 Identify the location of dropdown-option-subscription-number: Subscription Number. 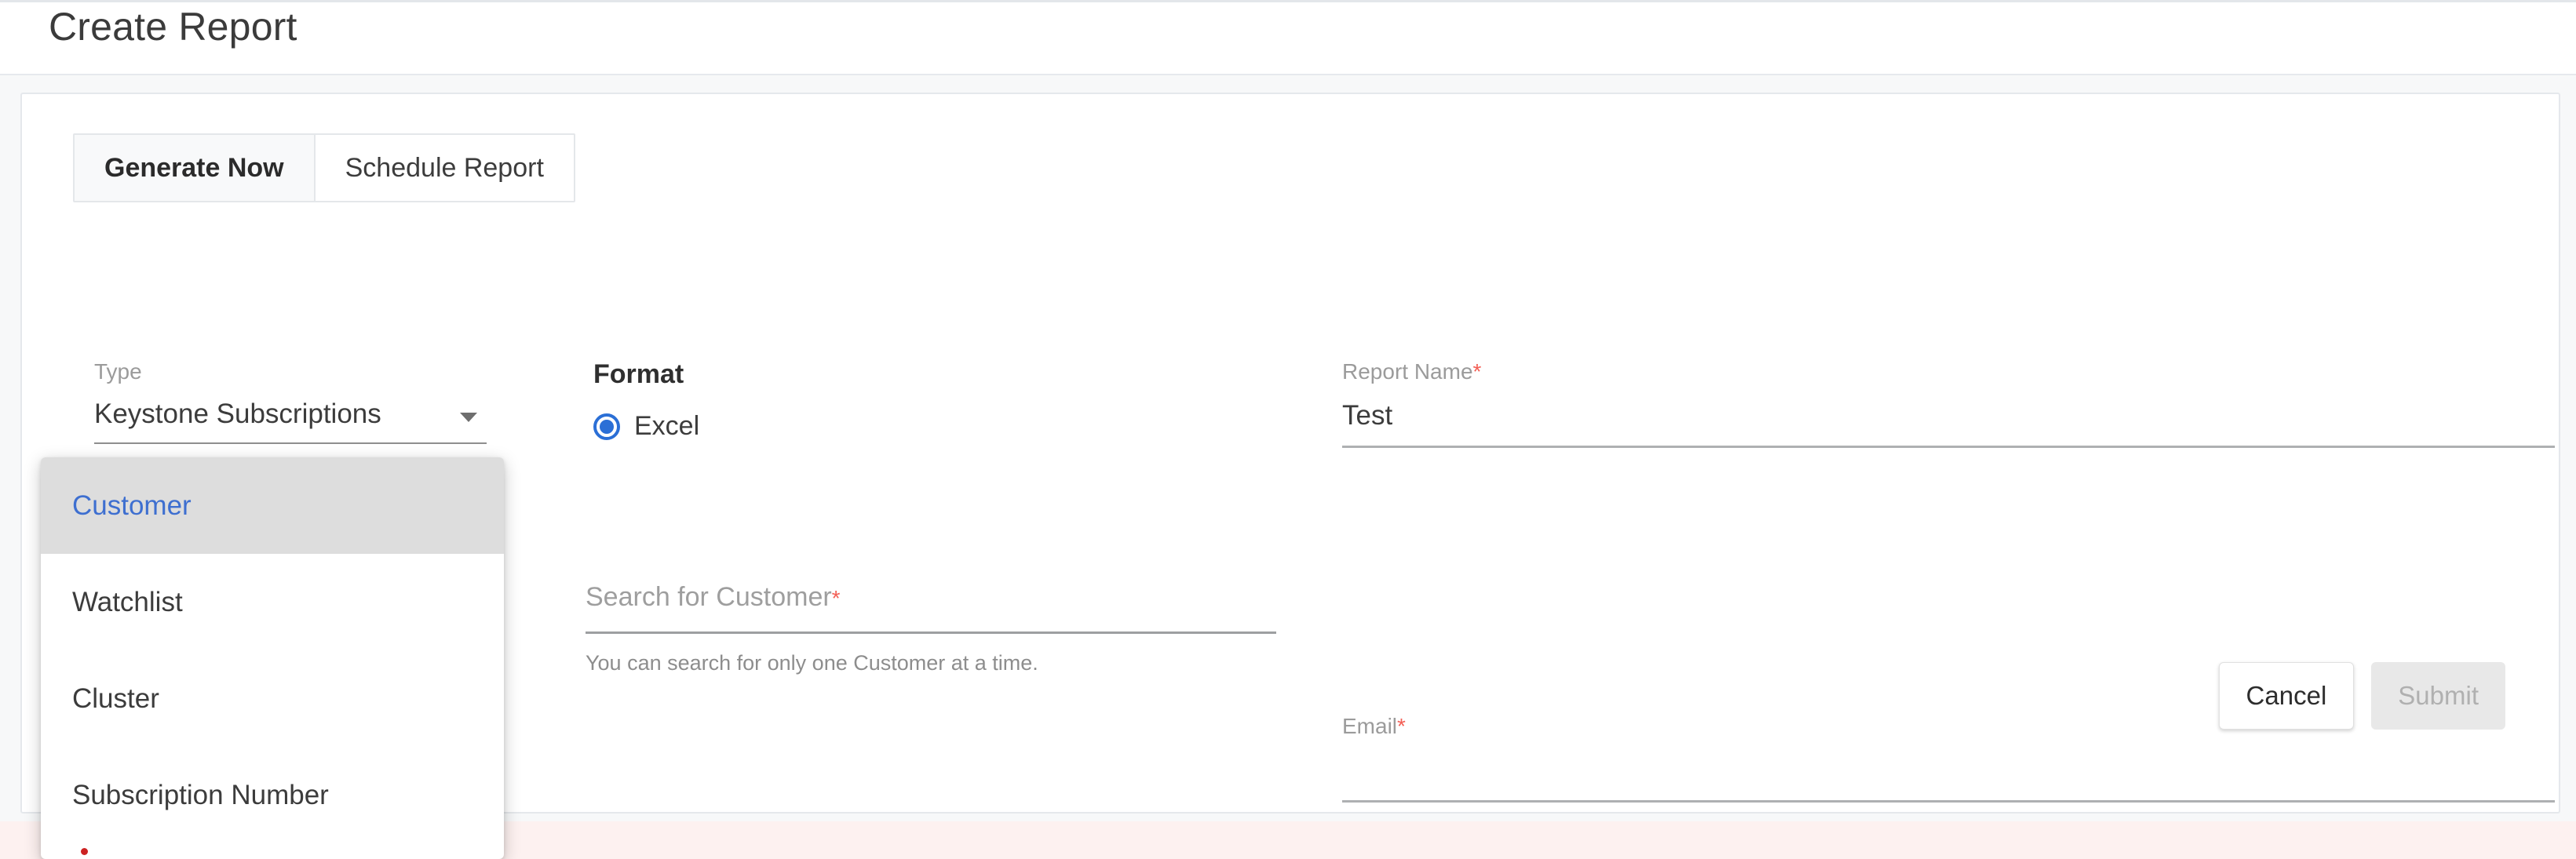
(272, 795).